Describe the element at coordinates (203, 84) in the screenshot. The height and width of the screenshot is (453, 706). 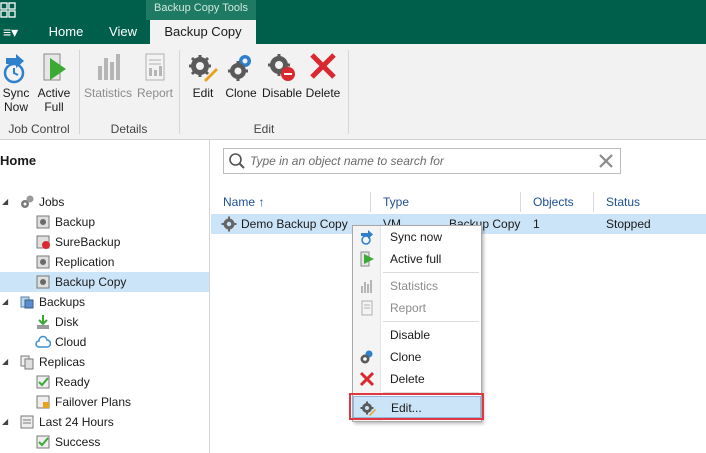
I see `edit-button: Edit` at that location.